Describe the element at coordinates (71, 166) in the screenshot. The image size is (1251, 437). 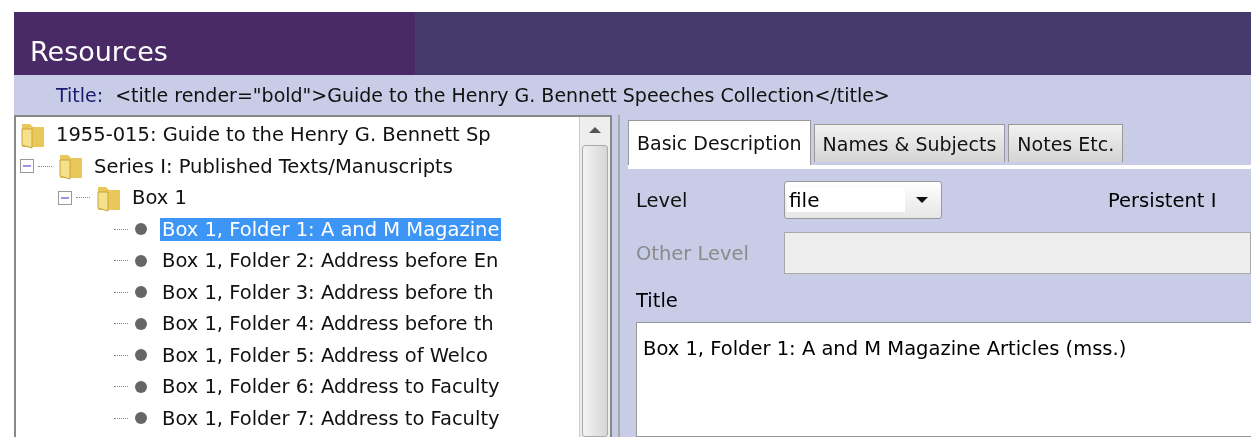
I see `folder-icon` at that location.